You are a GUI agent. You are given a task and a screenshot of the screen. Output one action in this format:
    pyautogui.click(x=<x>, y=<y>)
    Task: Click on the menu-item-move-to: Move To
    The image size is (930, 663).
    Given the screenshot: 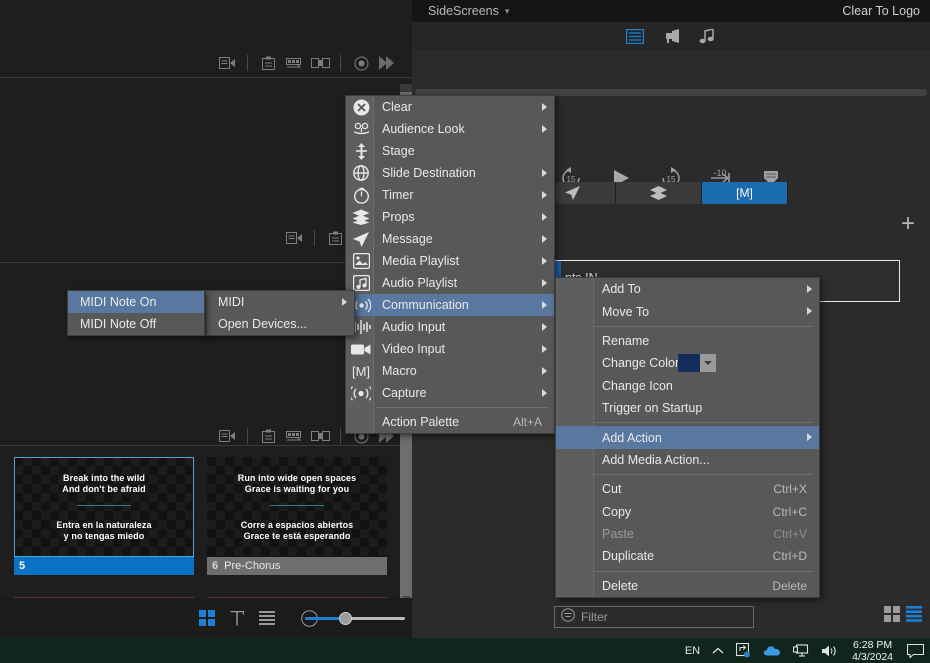 What is the action you would take?
    pyautogui.click(x=687, y=311)
    